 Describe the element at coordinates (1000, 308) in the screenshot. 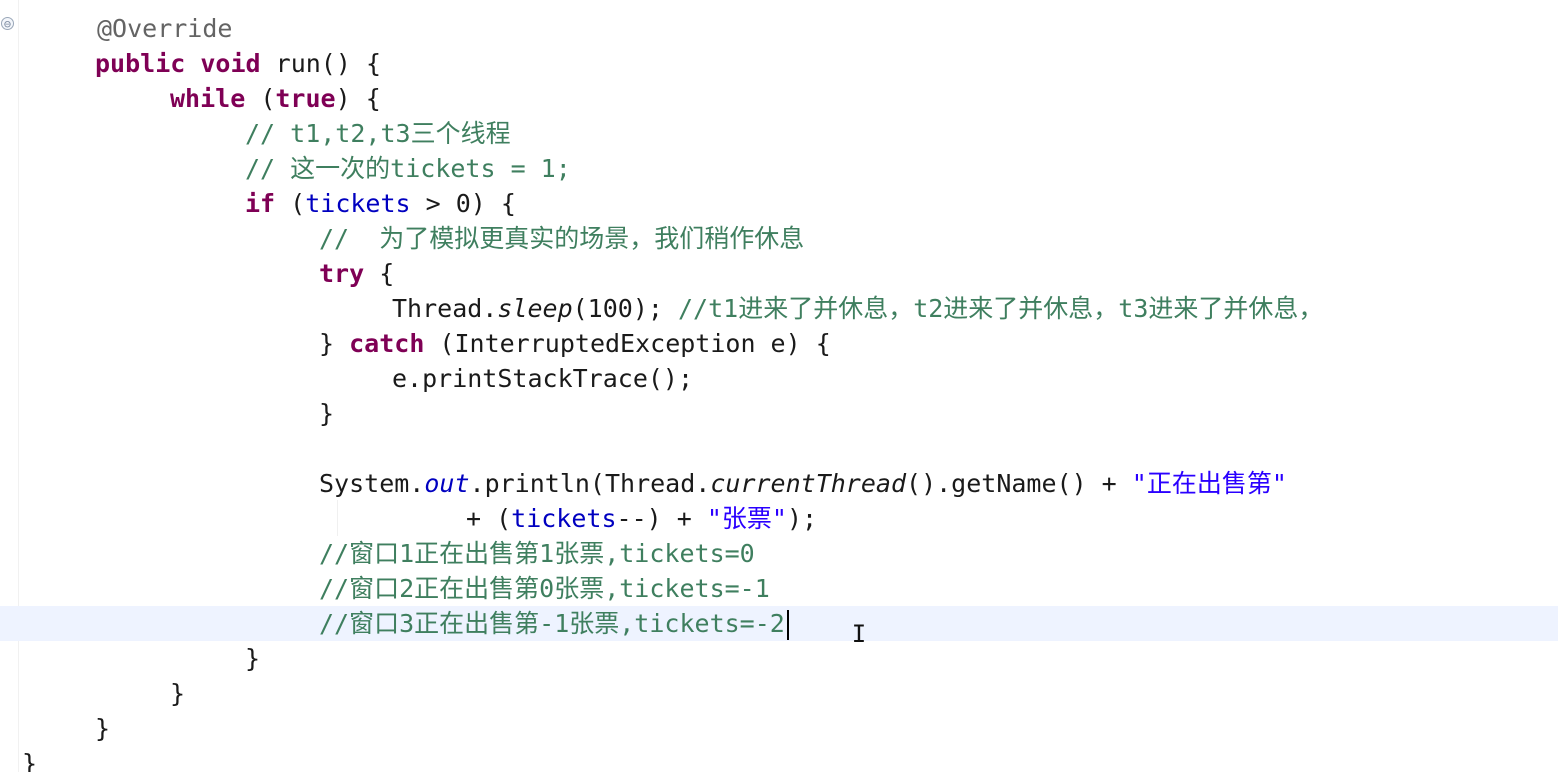

I see `comment-threads-resting: //t1进来了并休息，t2进来了并休息，t3进来了并休息，` at that location.